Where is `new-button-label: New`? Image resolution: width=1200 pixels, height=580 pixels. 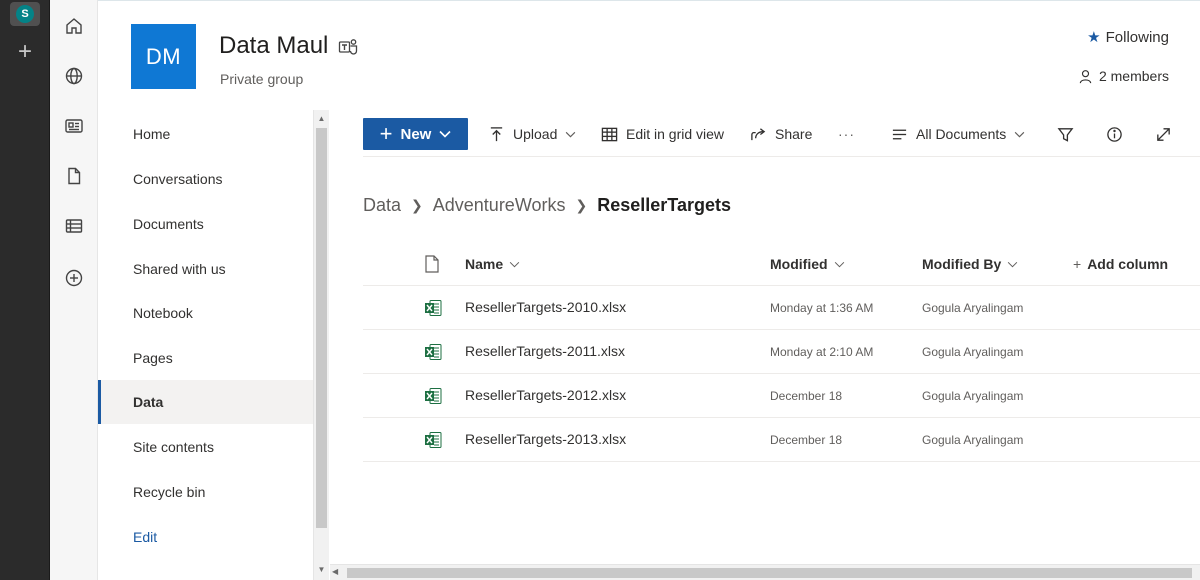 new-button-label: New is located at coordinates (416, 134).